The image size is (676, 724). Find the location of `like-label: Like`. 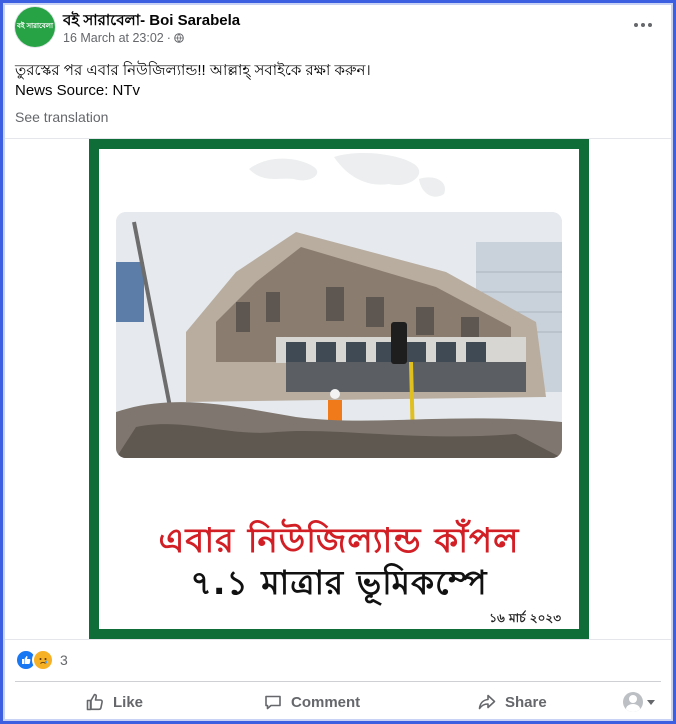

like-label: Like is located at coordinates (128, 702).